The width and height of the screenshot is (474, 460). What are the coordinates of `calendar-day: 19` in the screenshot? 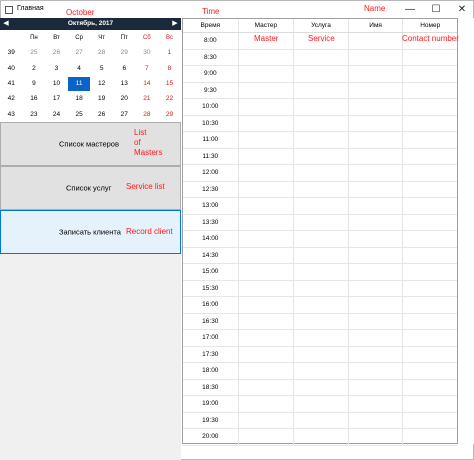 It's located at (101, 98).